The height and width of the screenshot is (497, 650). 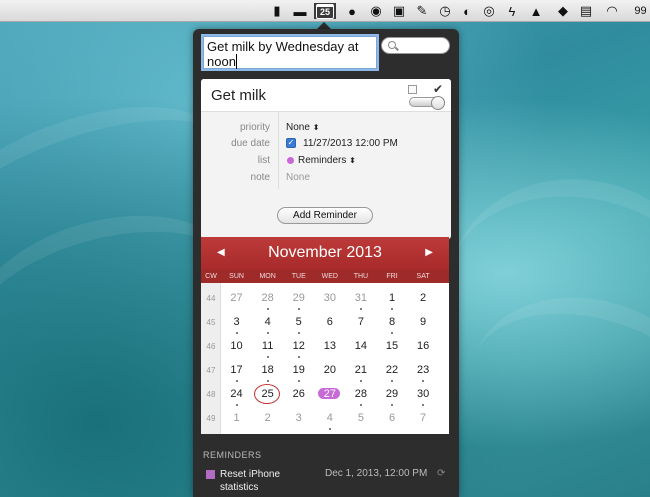 I want to click on lock-icon: ▤, so click(x=586, y=11).